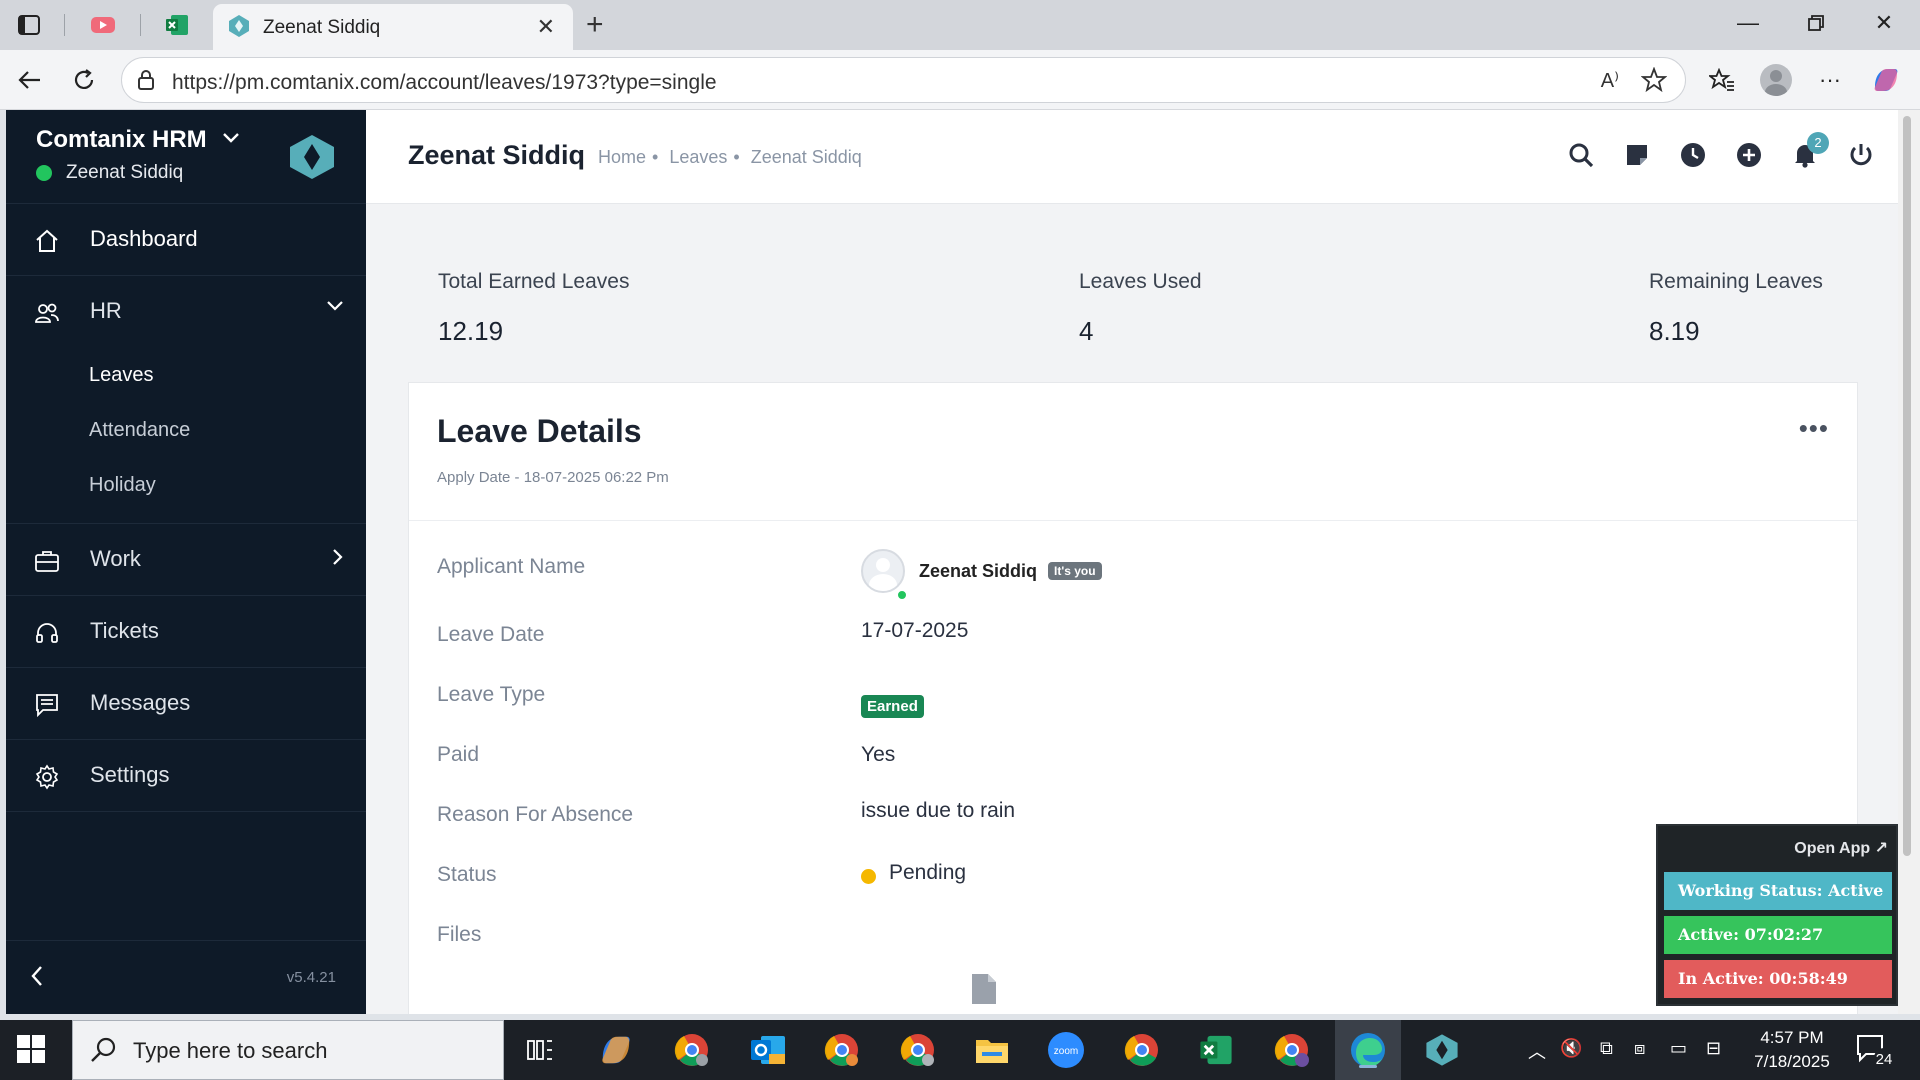  What do you see at coordinates (1693, 155) in the screenshot?
I see `clock-icon` at bounding box center [1693, 155].